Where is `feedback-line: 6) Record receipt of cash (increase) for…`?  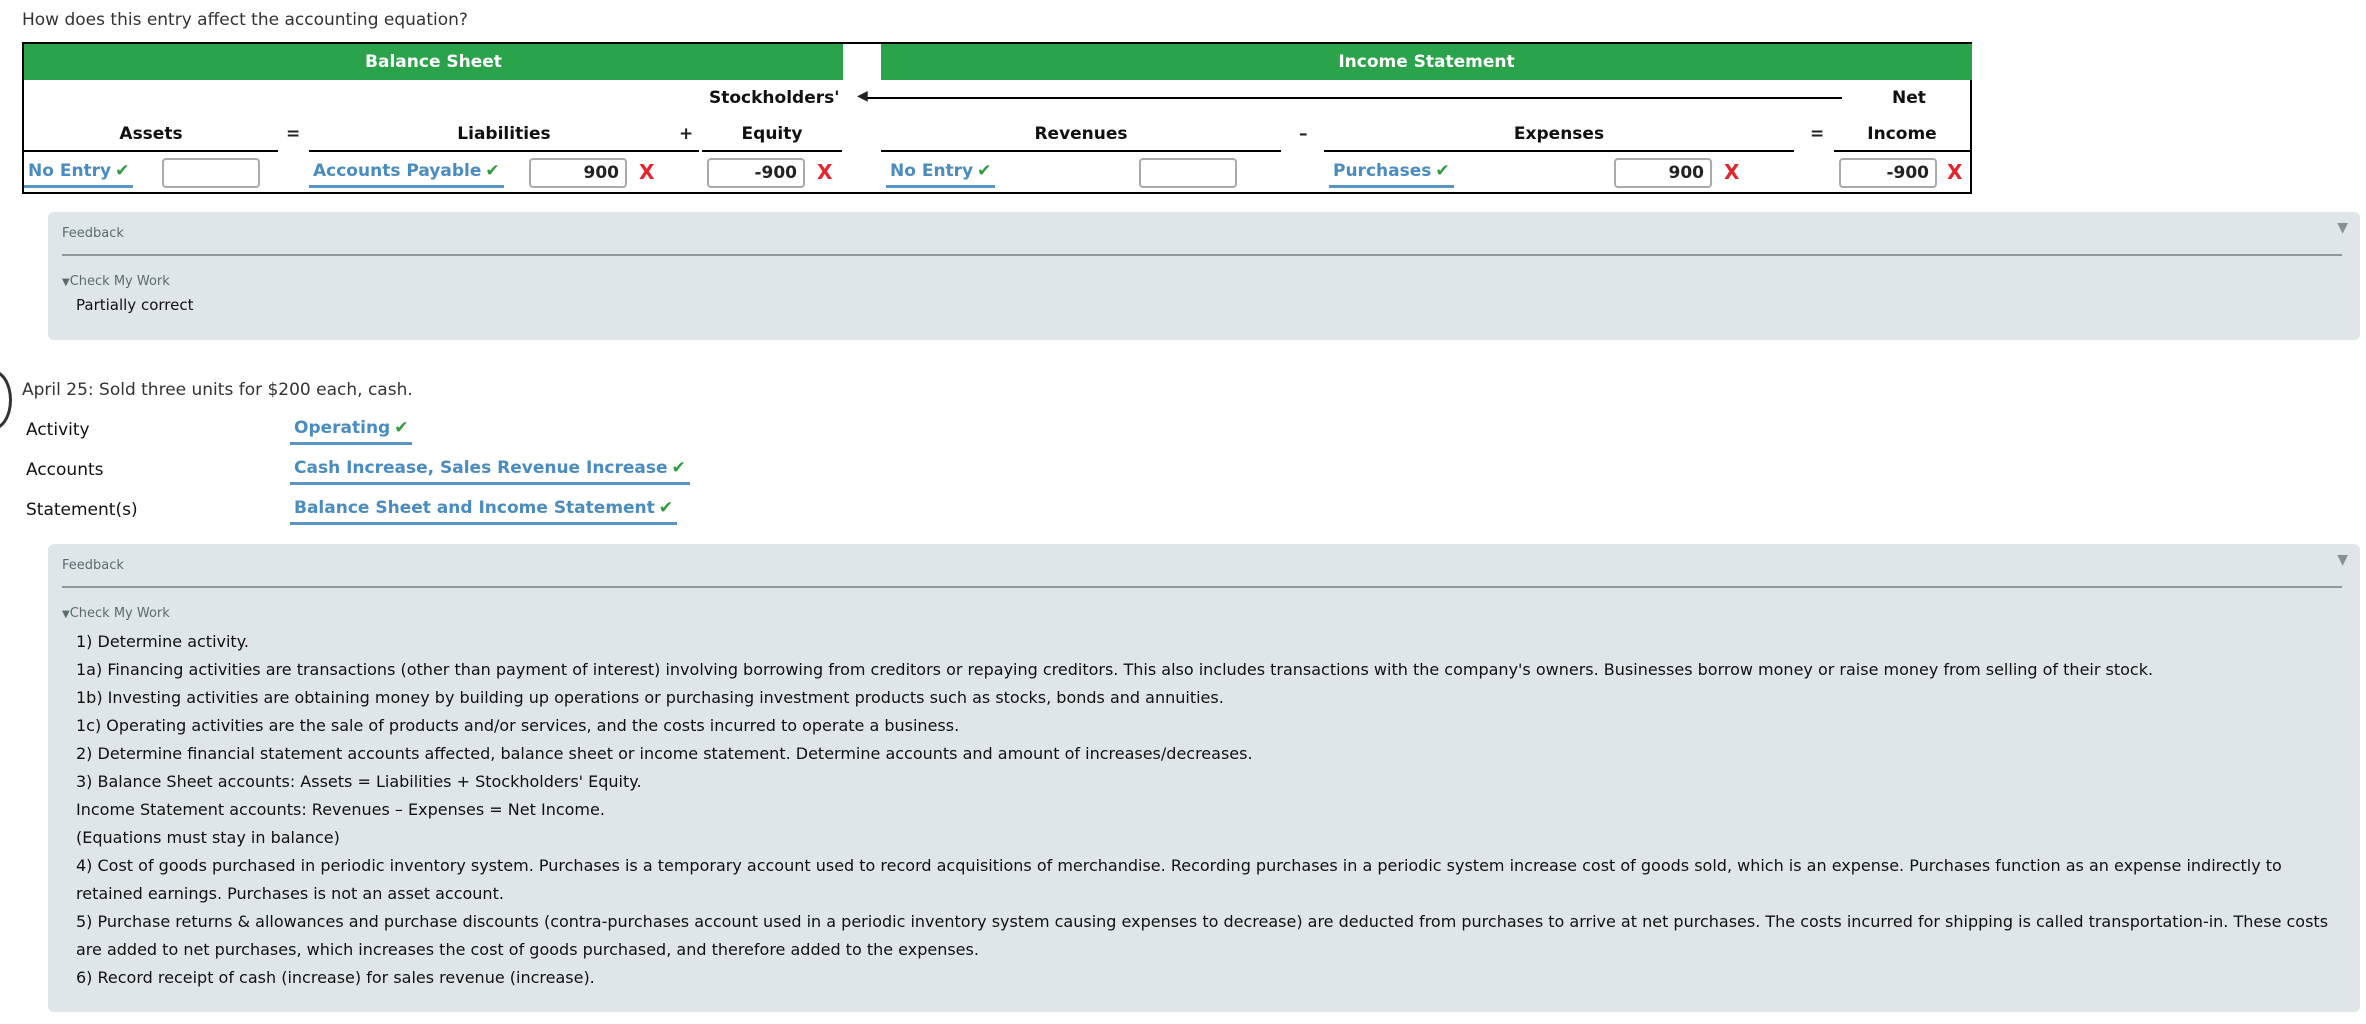
feedback-line: 6) Record receipt of cash (increase) for… is located at coordinates (335, 977).